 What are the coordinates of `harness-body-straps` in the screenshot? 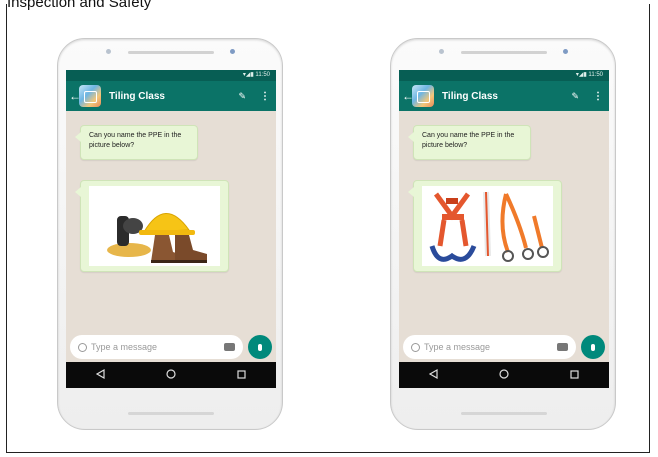 It's located at (453, 233).